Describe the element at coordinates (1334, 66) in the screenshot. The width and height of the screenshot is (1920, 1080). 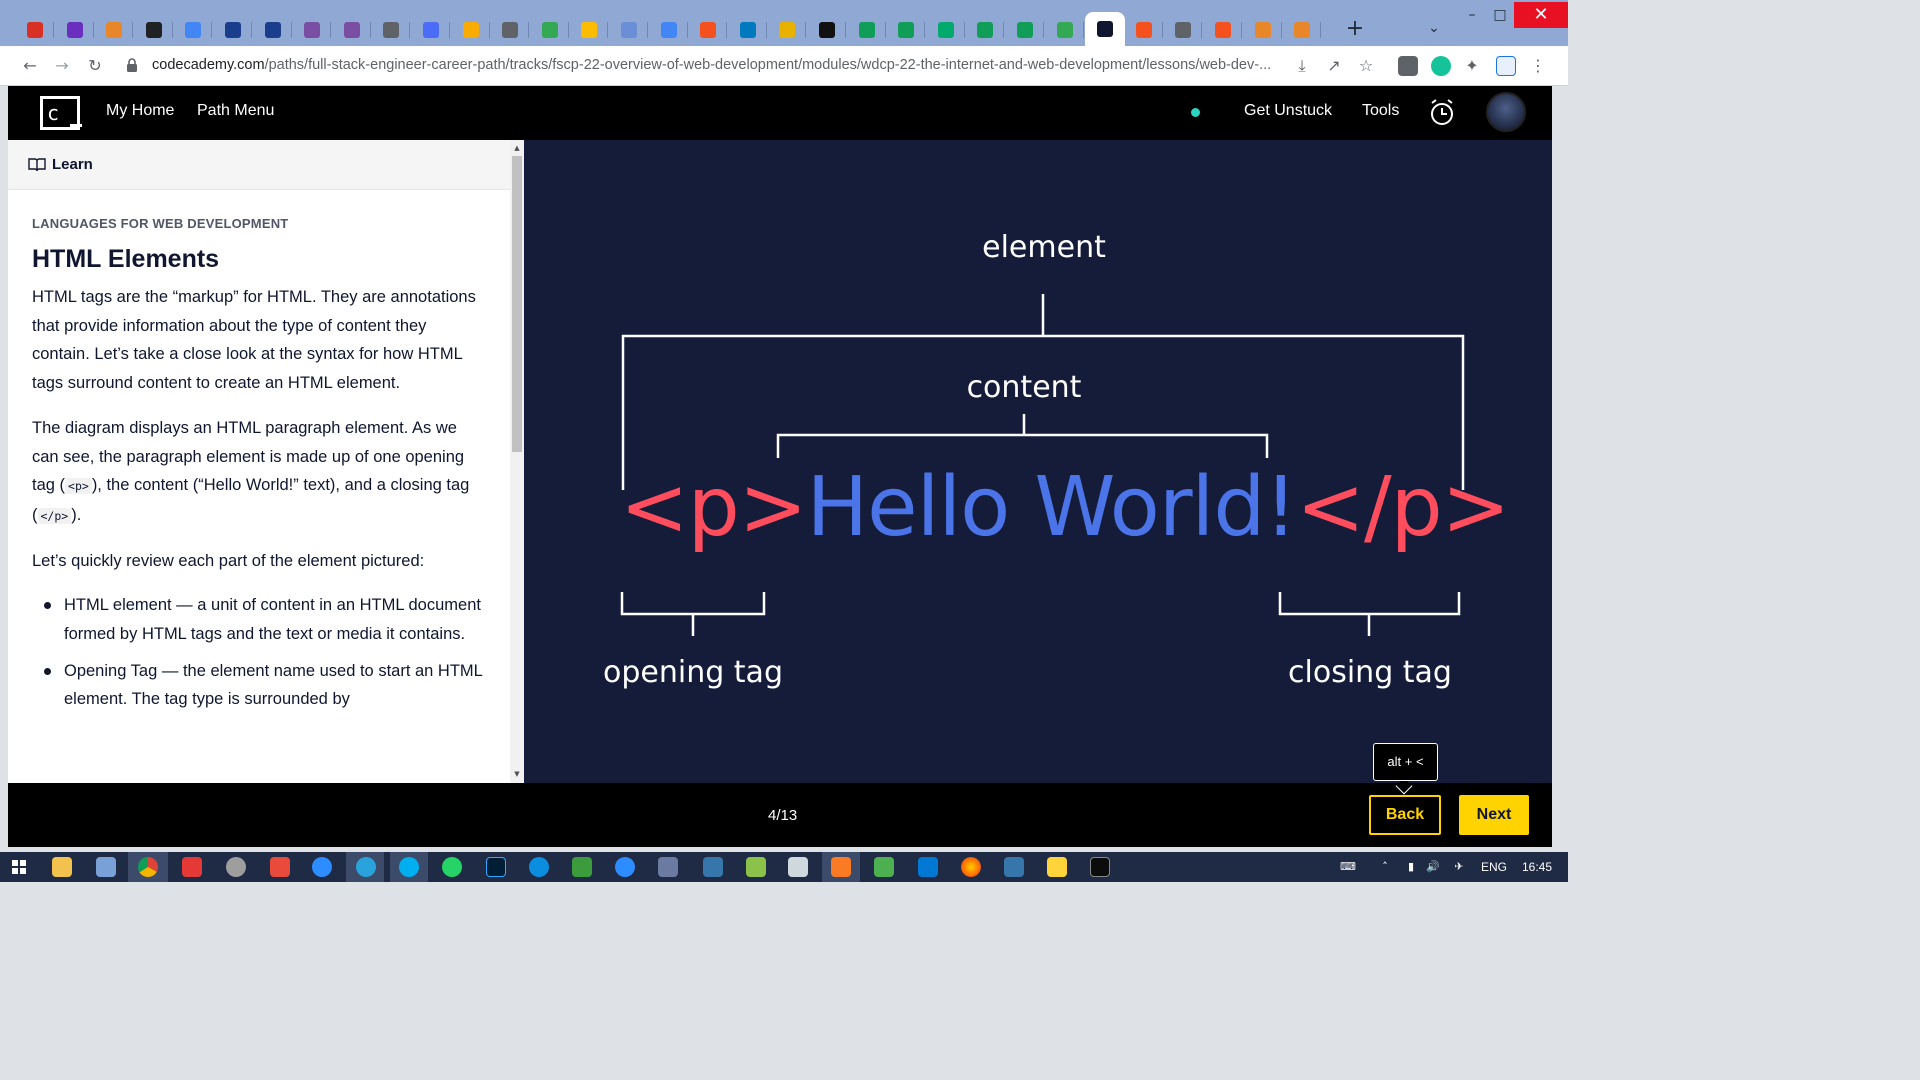
I see `share-icon: ↗` at that location.